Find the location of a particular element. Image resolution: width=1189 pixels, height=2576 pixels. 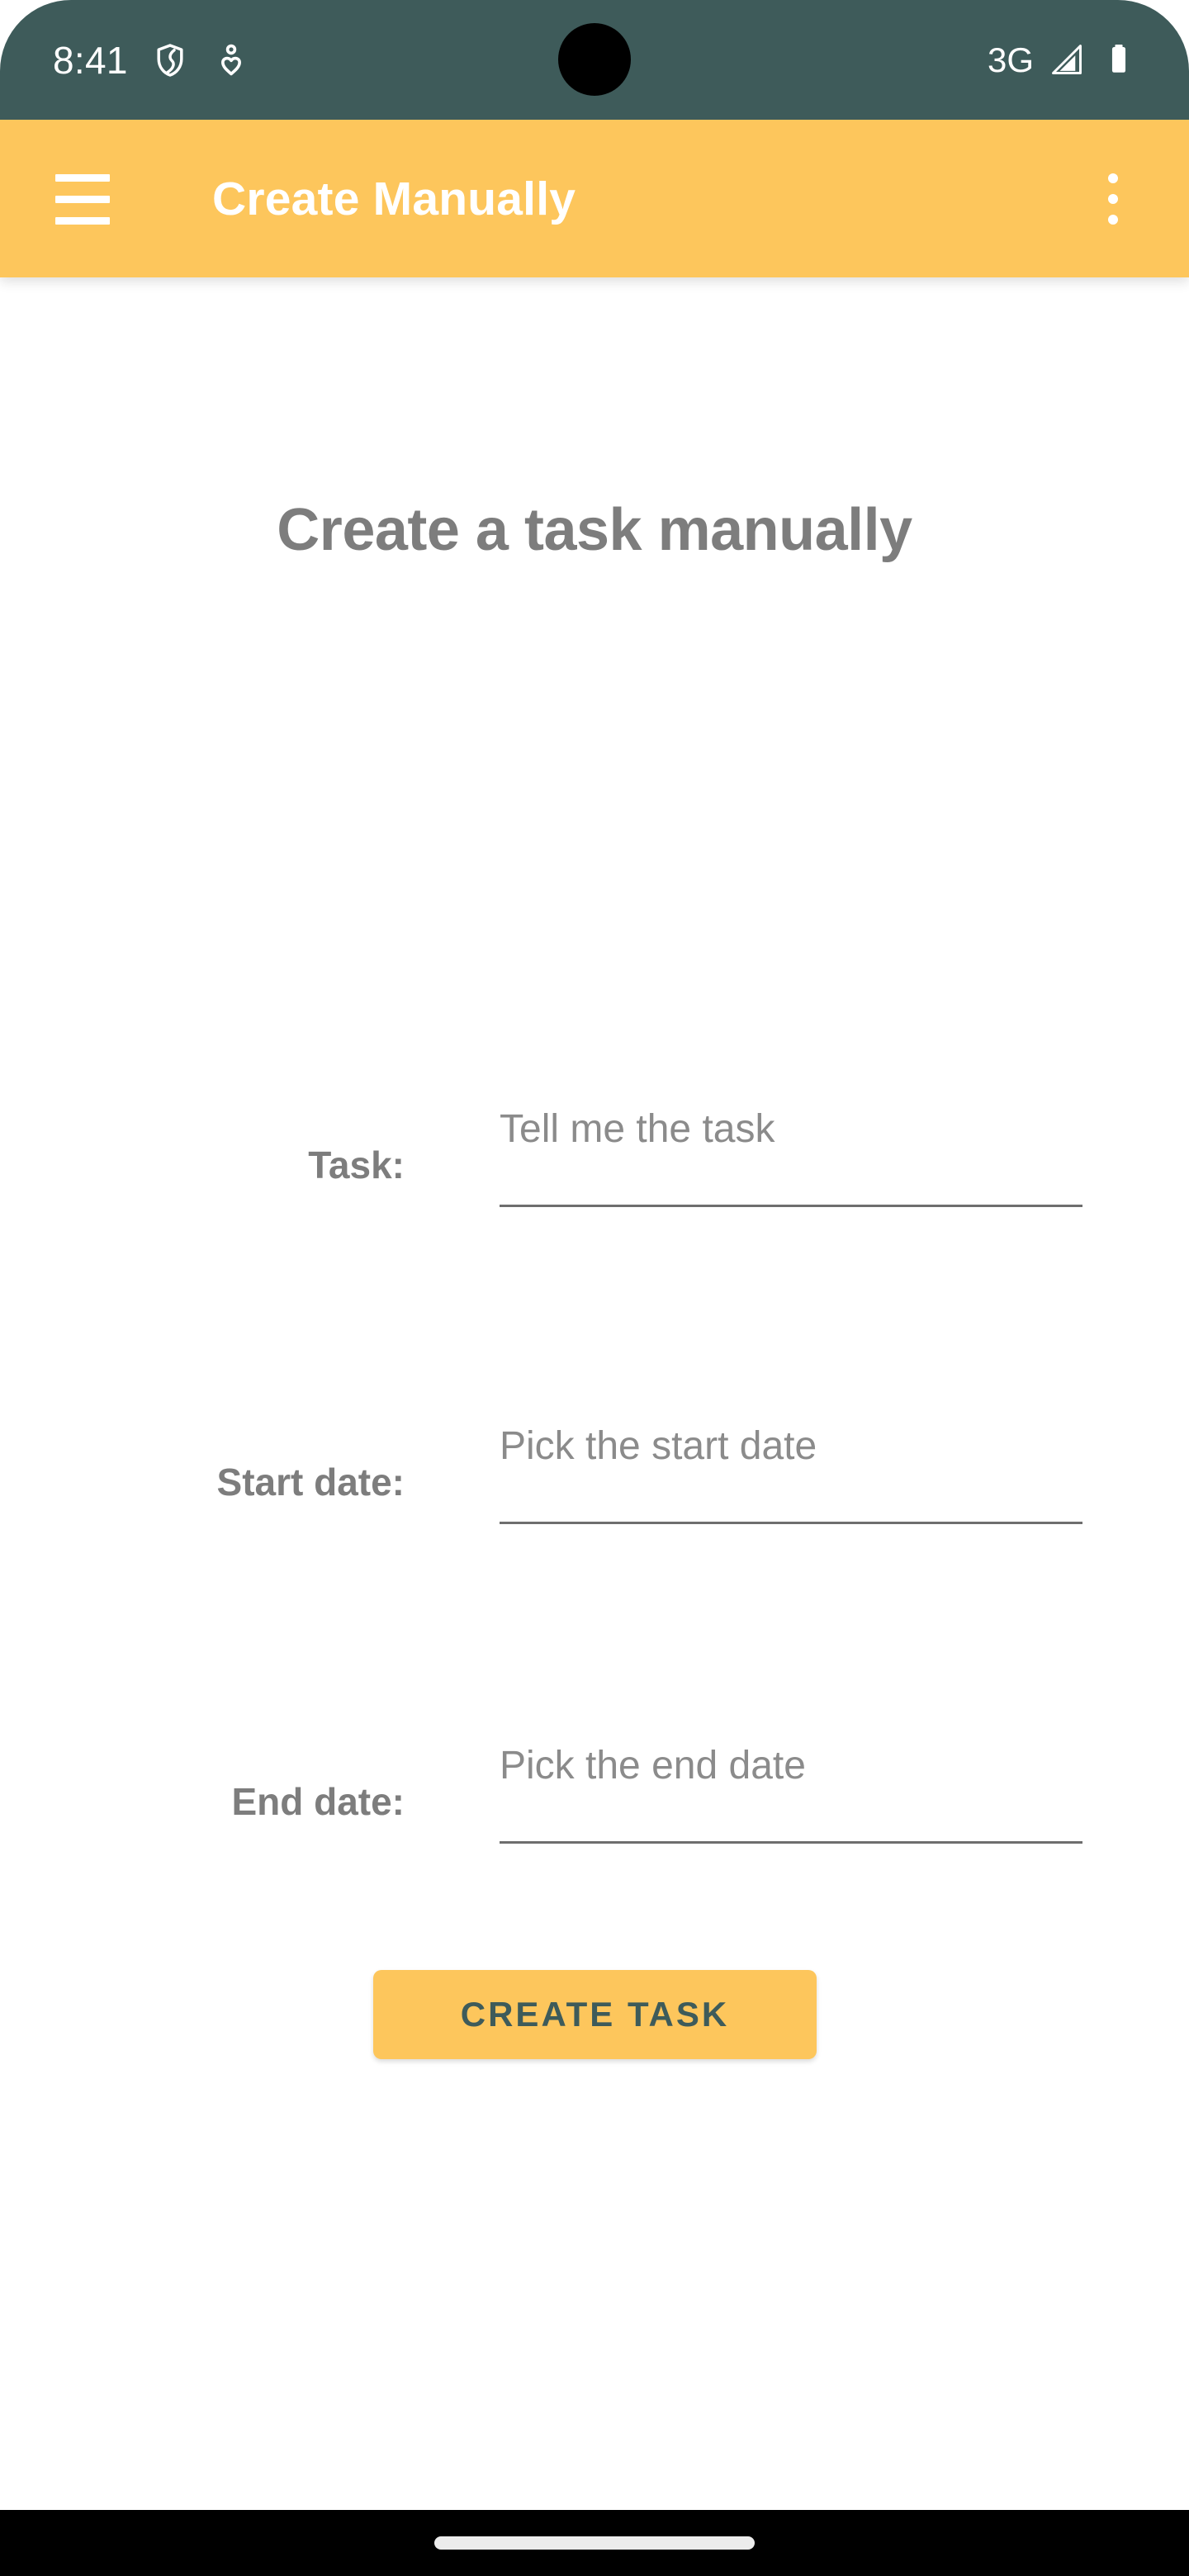

page-title: Create a task manually is located at coordinates (594, 530).